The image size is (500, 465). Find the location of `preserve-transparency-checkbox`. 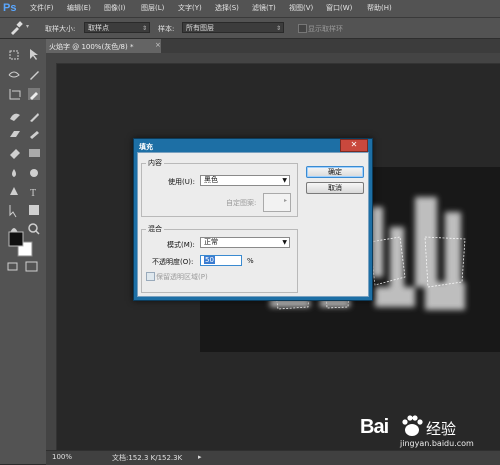

preserve-transparency-checkbox is located at coordinates (150, 276).